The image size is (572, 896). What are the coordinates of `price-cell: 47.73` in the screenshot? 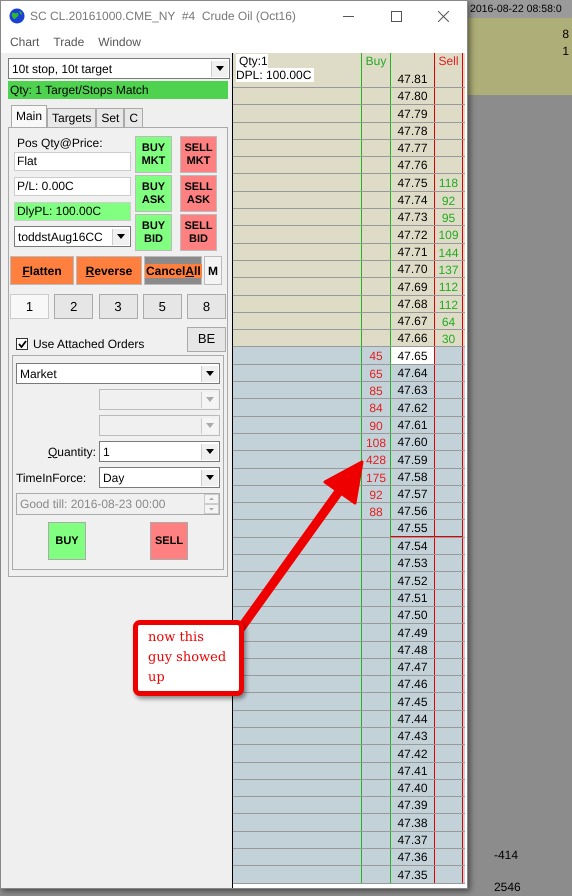 It's located at (412, 217).